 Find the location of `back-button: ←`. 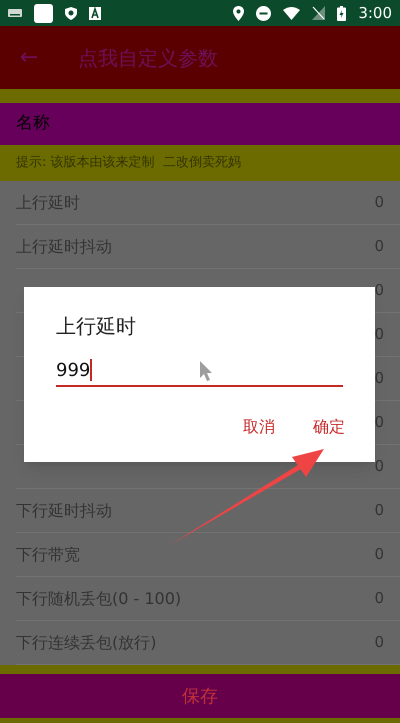

back-button: ← is located at coordinates (29, 57).